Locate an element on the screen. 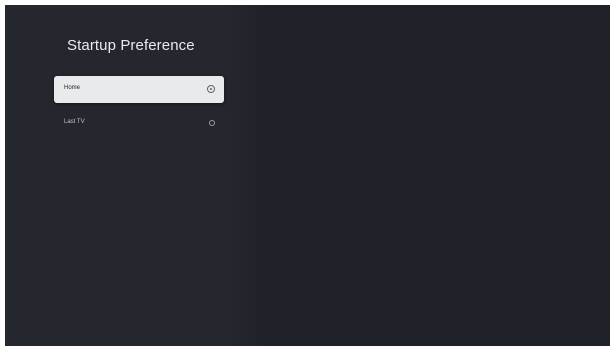 The width and height of the screenshot is (615, 351). option-last-tv-label: Last TV is located at coordinates (74, 122).